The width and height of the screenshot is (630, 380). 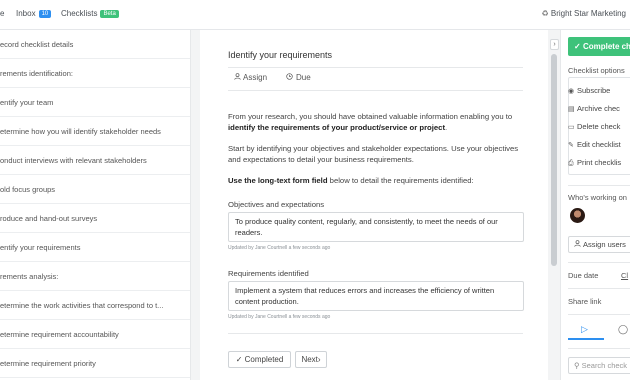 What do you see at coordinates (95, 73) in the screenshot?
I see `task-heading: rements identification:` at bounding box center [95, 73].